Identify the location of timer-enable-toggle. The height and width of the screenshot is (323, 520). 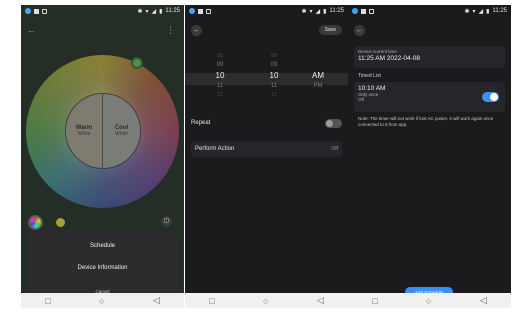
(490, 97).